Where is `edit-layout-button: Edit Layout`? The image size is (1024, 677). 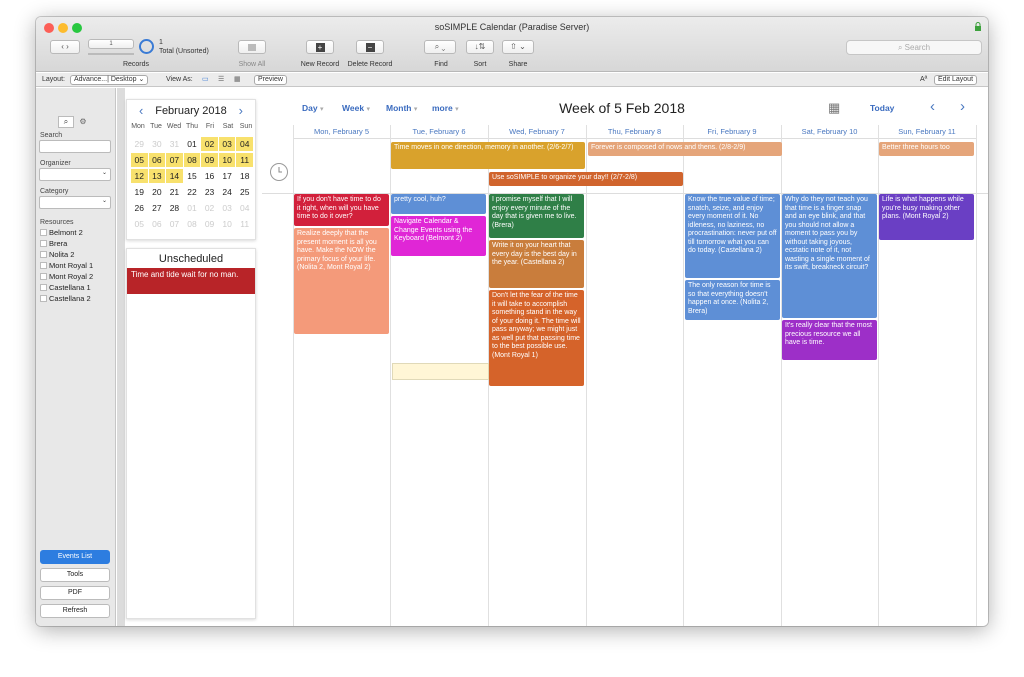 edit-layout-button: Edit Layout is located at coordinates (956, 80).